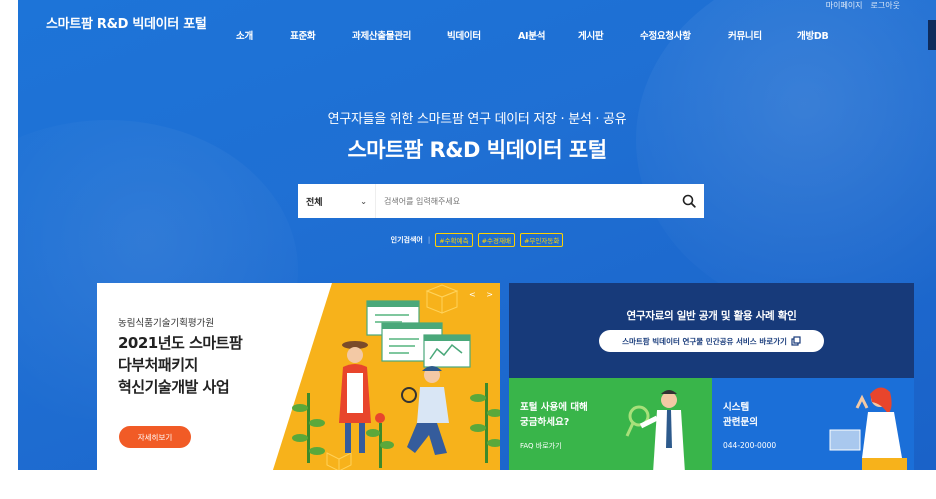 The width and height of the screenshot is (936, 499). Describe the element at coordinates (750, 445) in the screenshot. I see `contact-phone: 044-200-0000` at that location.